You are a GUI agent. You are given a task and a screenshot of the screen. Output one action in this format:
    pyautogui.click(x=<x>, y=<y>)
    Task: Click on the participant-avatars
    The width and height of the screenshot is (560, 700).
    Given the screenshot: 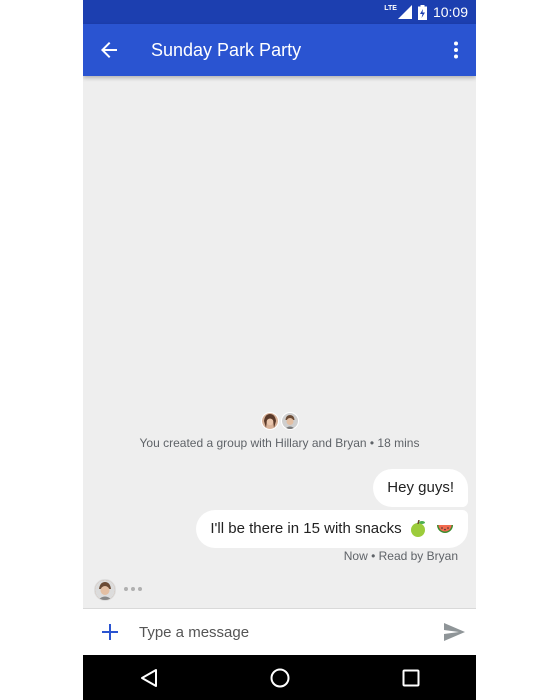 What is the action you would take?
    pyautogui.click(x=279, y=421)
    